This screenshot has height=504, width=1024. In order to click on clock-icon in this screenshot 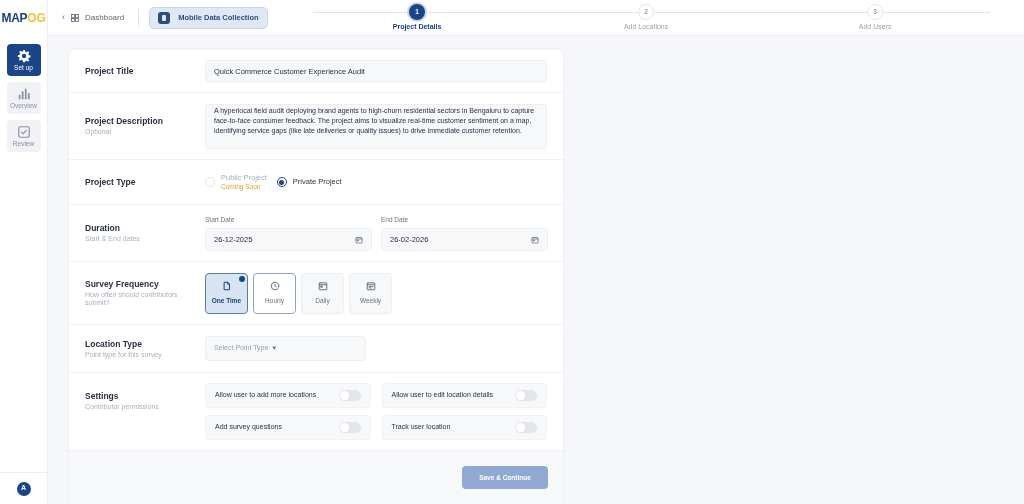, I will do `click(274, 285)`.